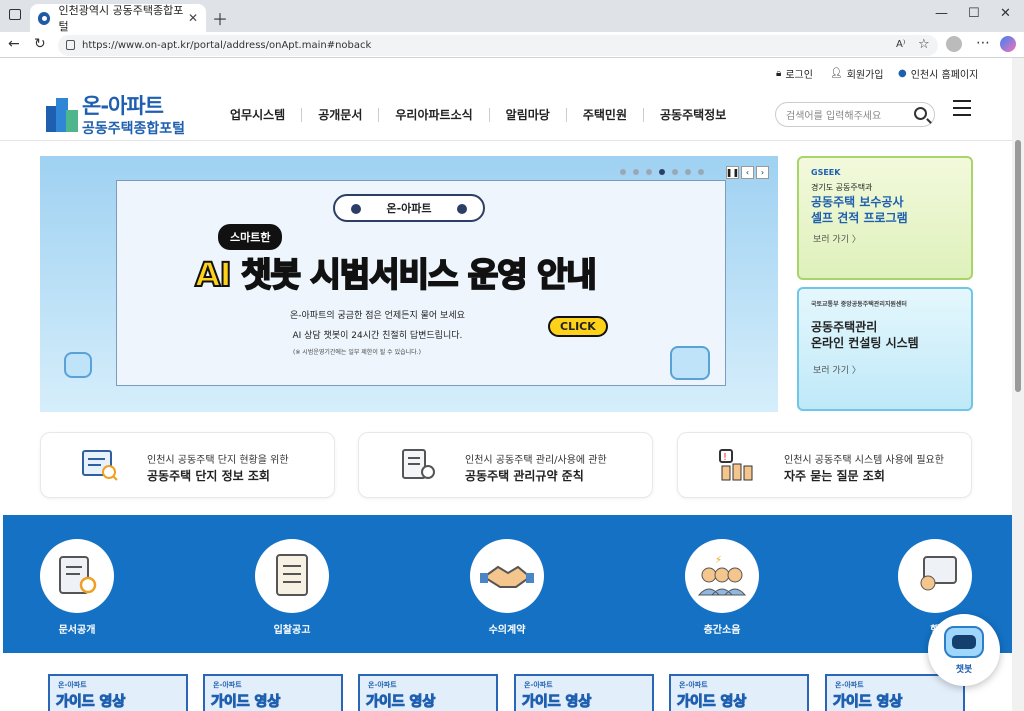 This screenshot has width=1024, height=711. Describe the element at coordinates (409, 208) in the screenshot. I see `hero-pill: 온-아파트` at that location.